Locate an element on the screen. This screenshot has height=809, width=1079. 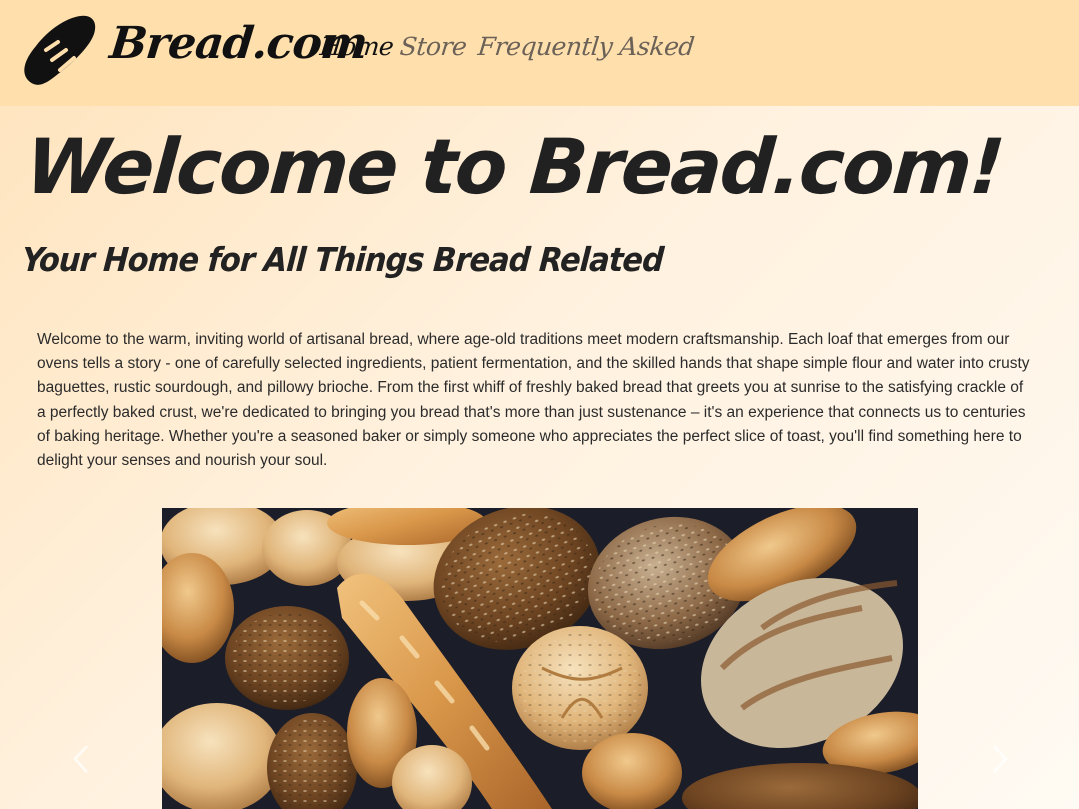
navbar: Bread.com Home Store Frequently Asked is located at coordinates (539, 53).